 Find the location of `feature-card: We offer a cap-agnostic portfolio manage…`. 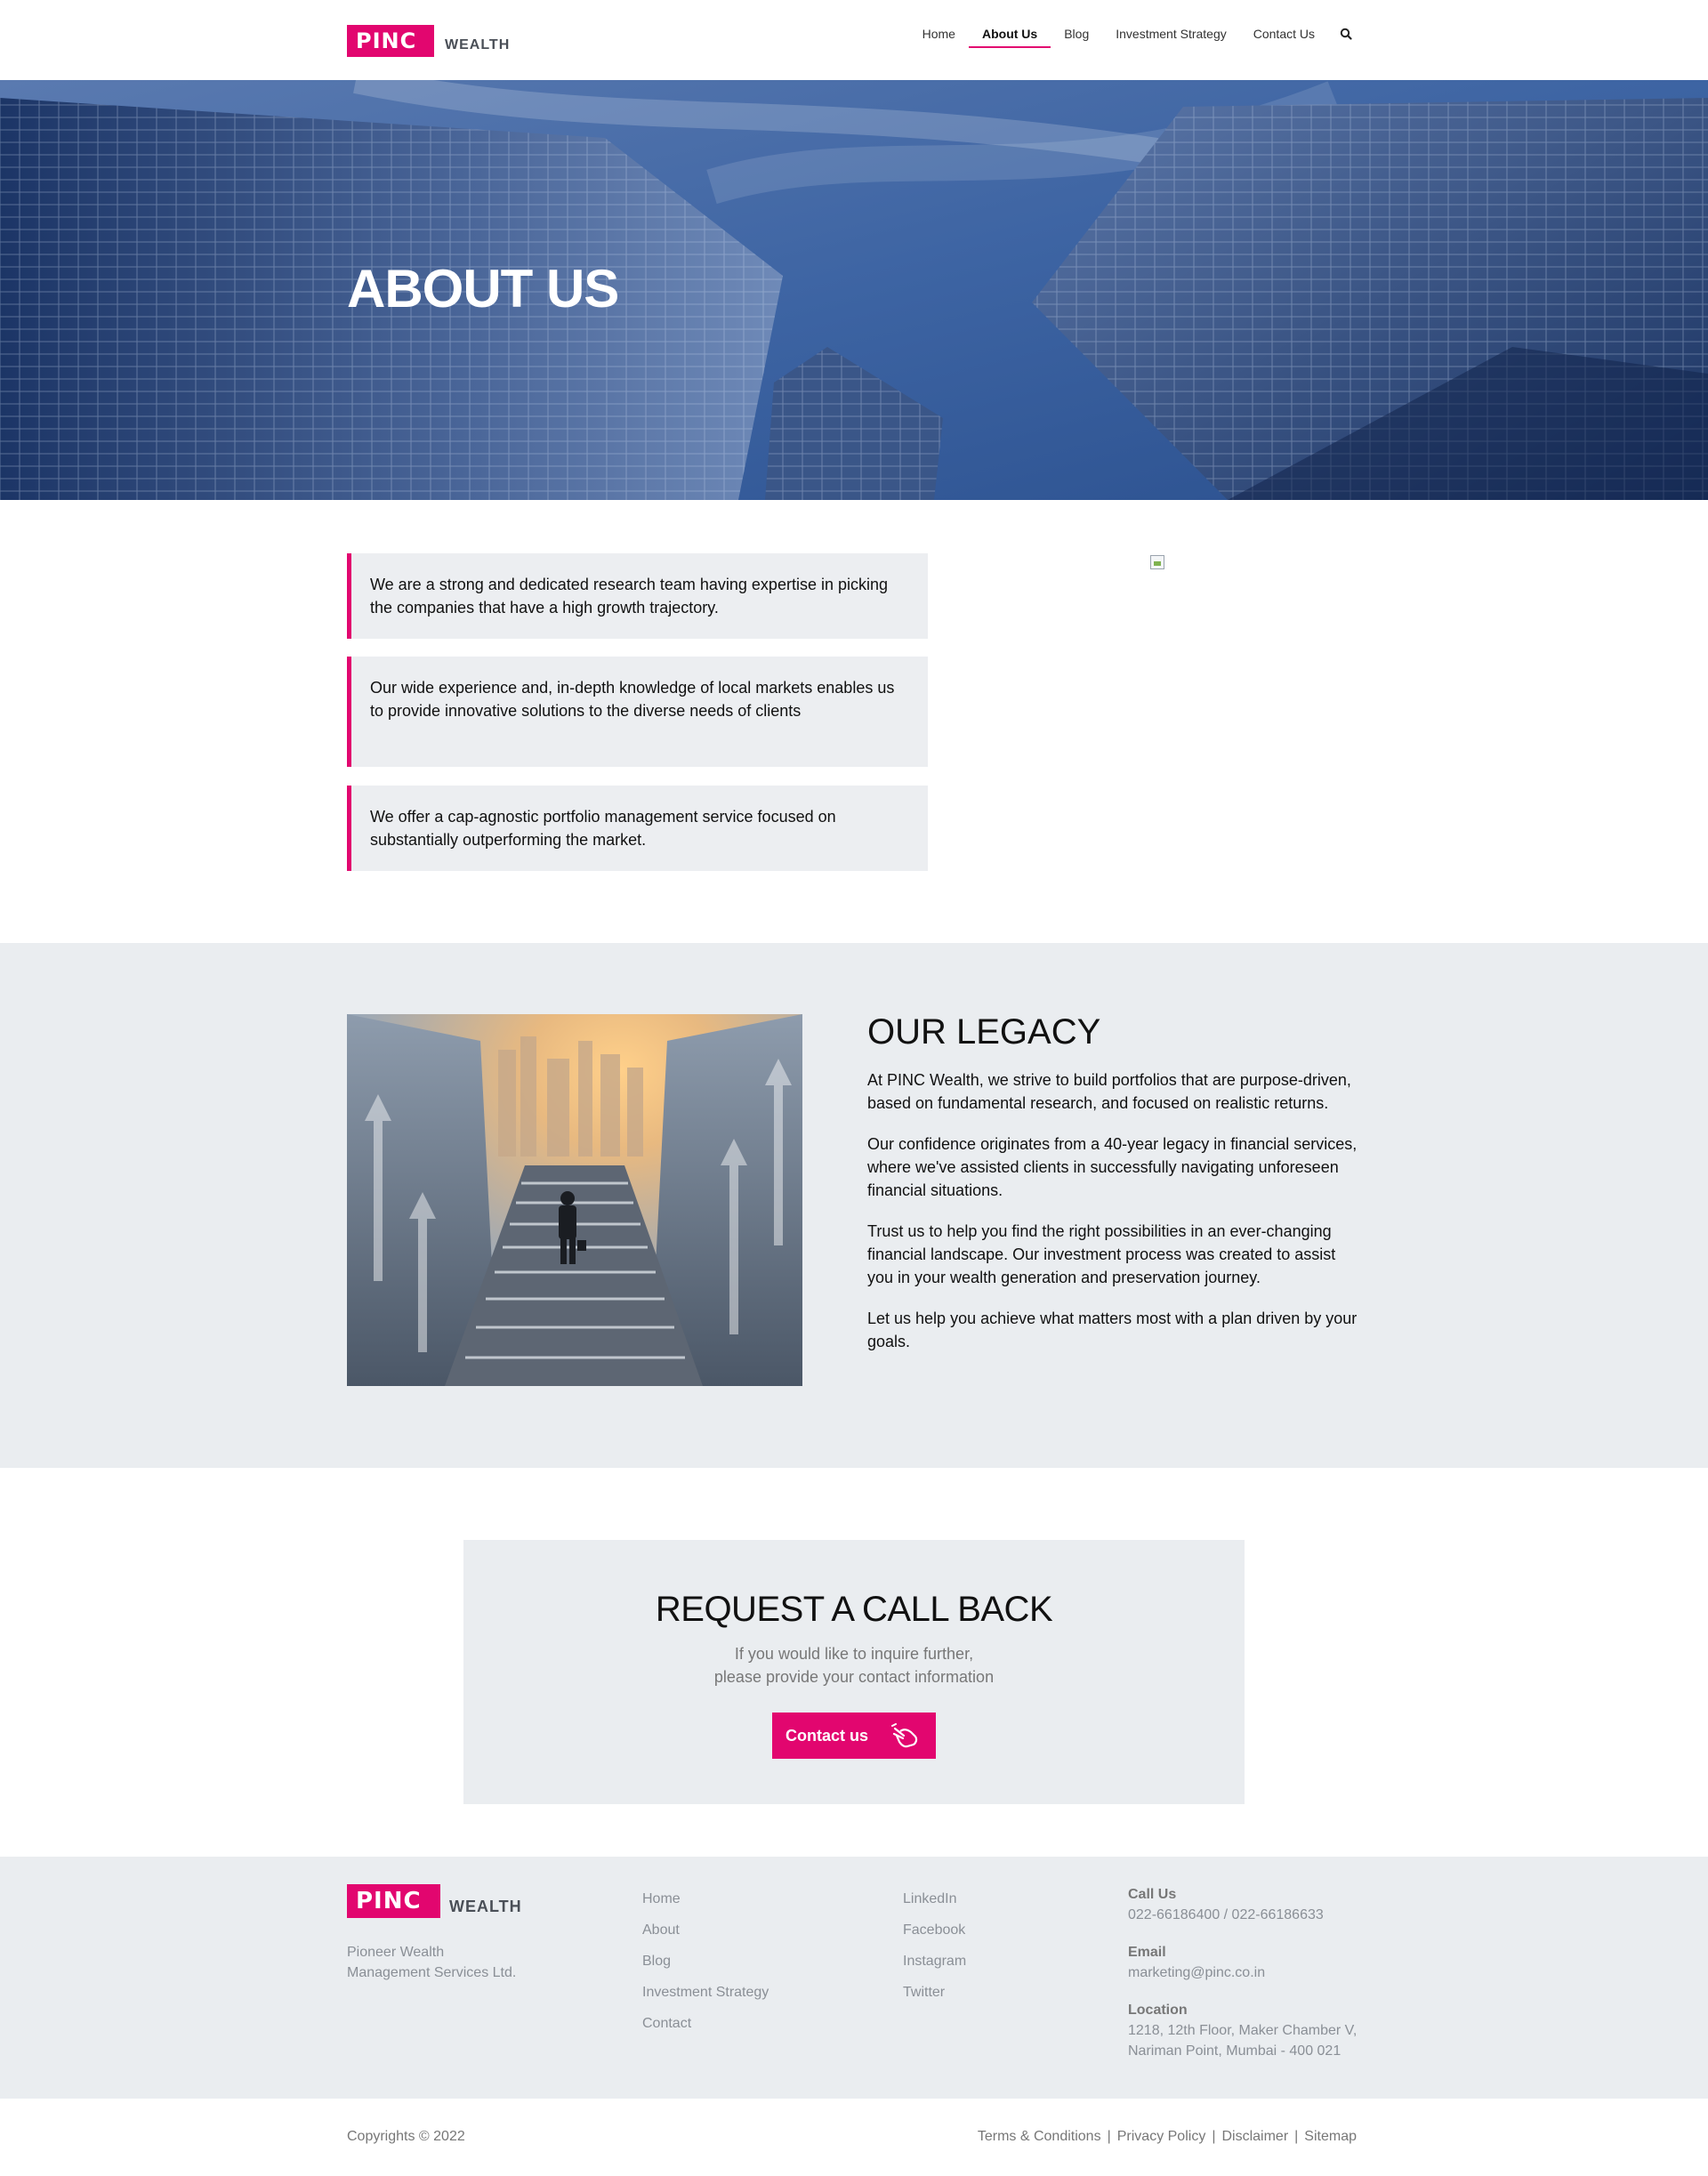

feature-card: We offer a cap-agnostic portfolio manage… is located at coordinates (637, 828).